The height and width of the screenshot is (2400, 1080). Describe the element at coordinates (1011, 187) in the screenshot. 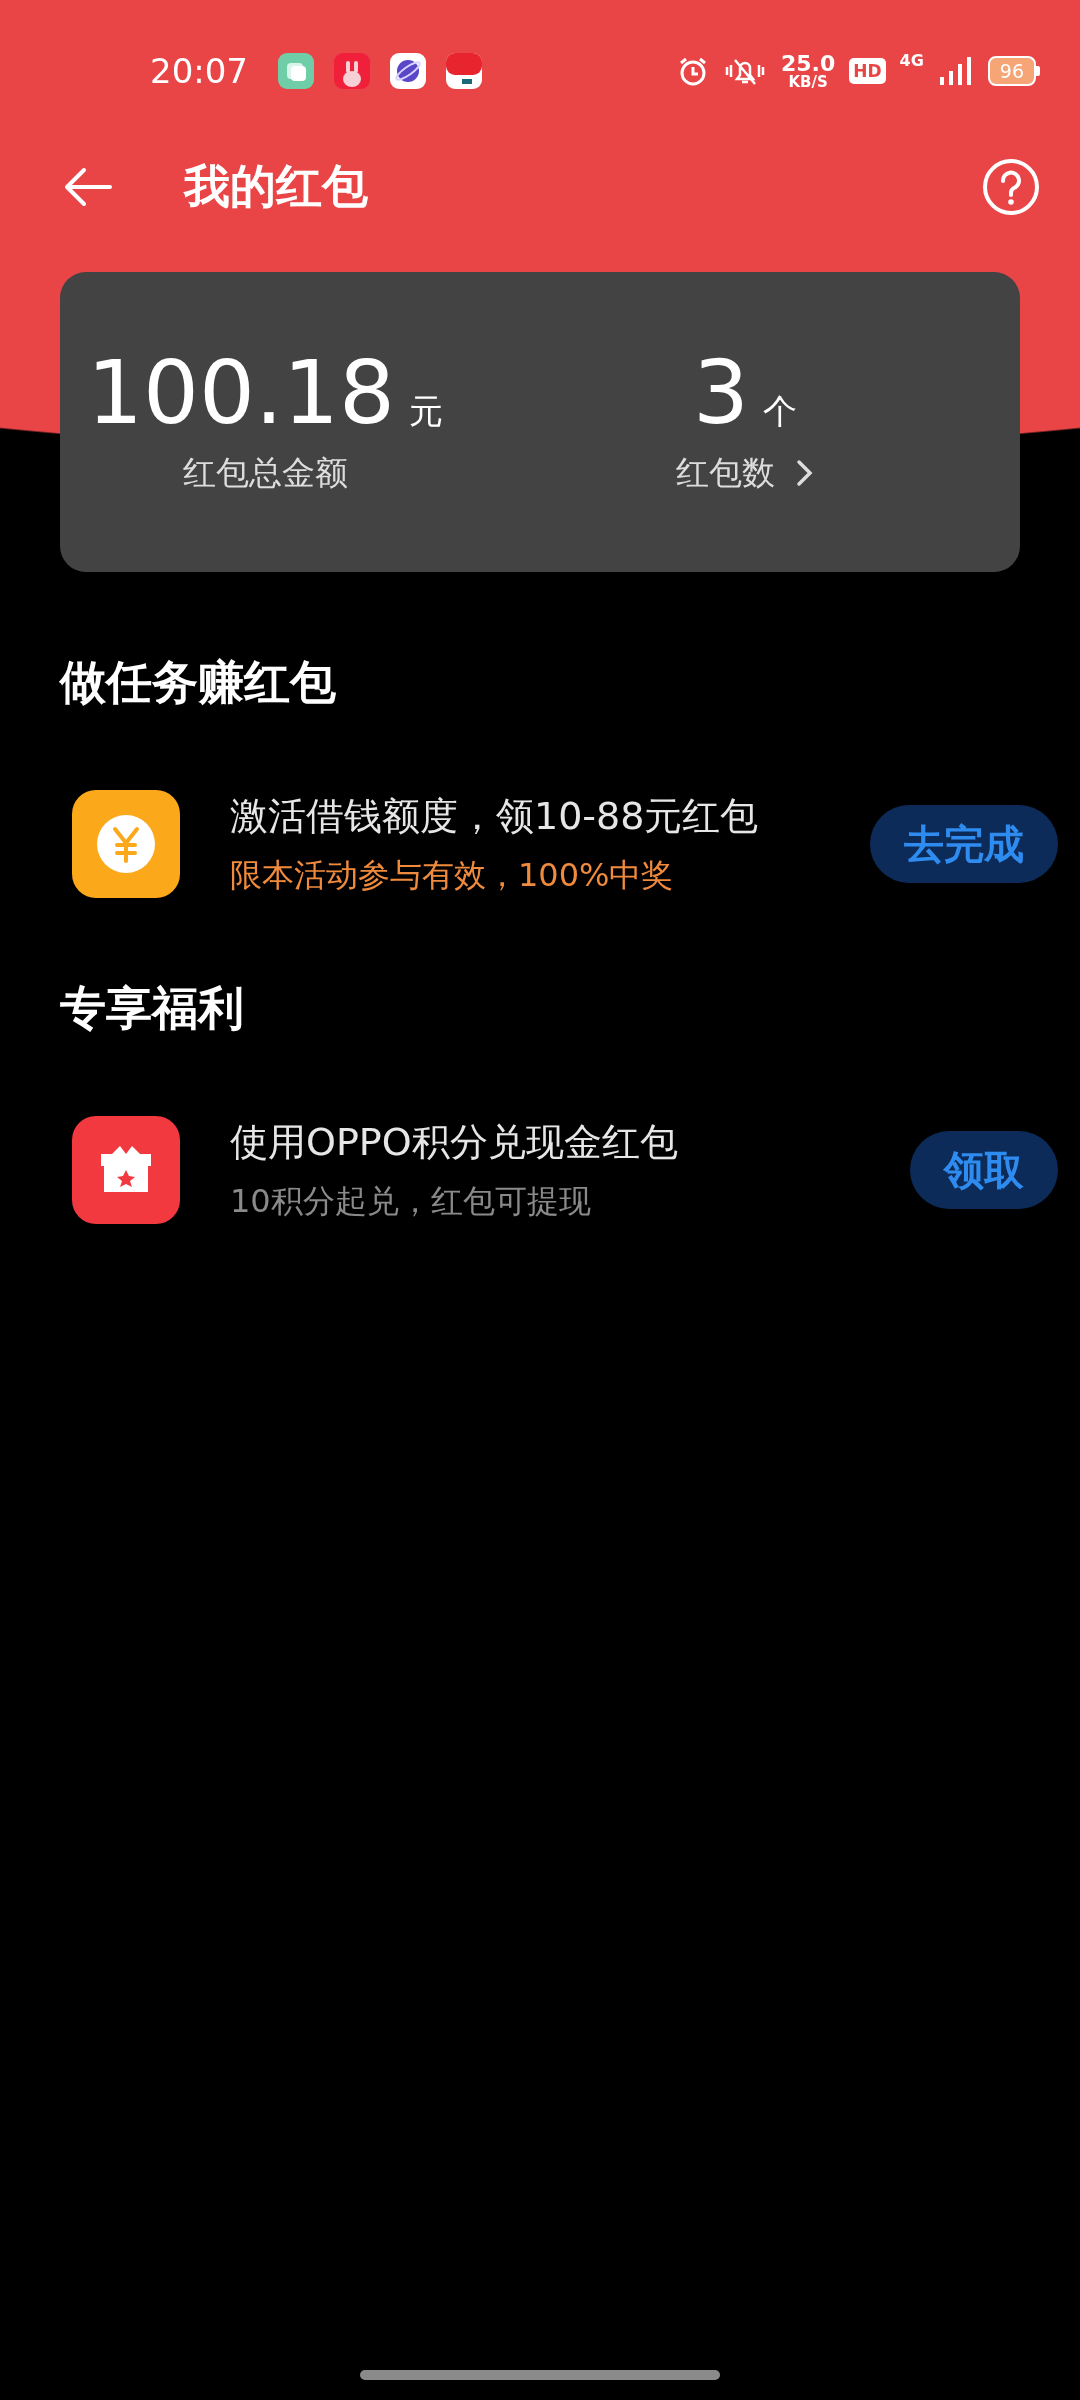

I see `help-icon` at that location.